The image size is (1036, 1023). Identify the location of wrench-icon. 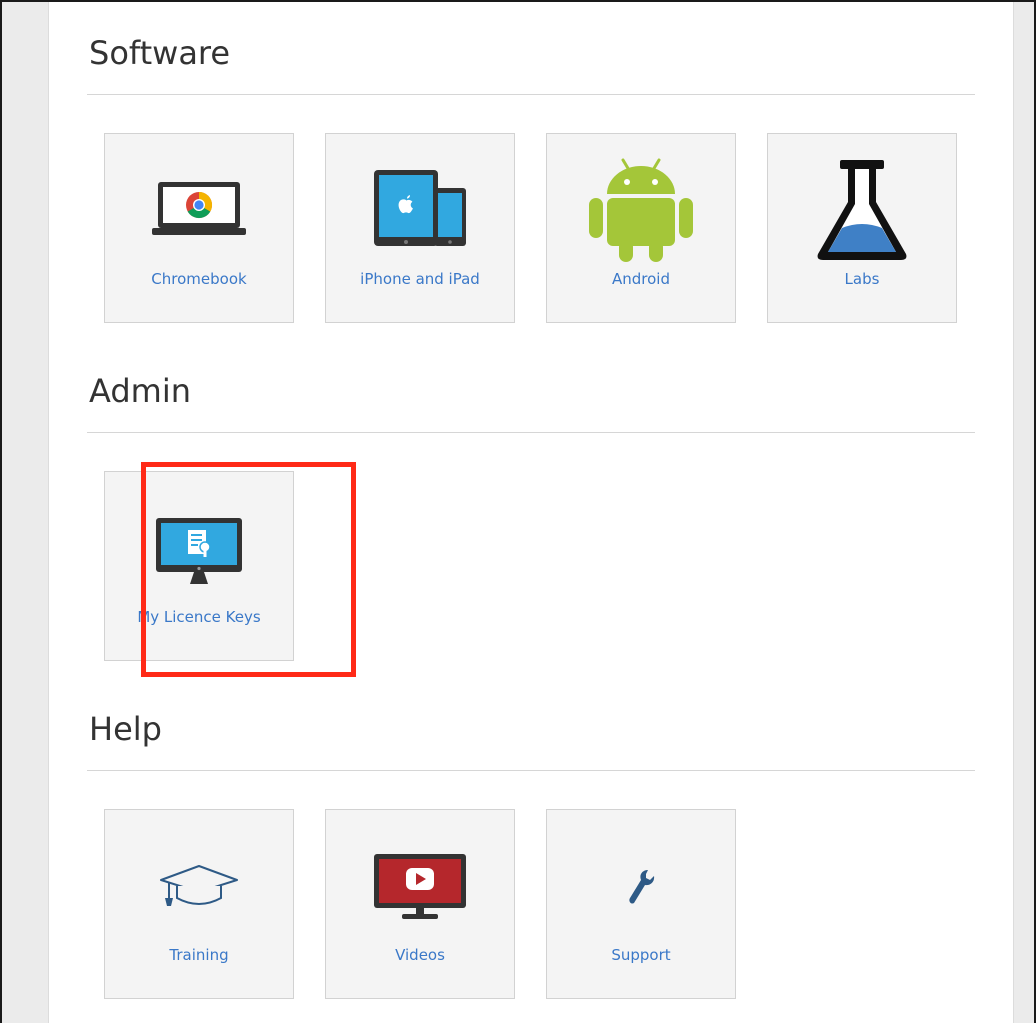
(641, 880).